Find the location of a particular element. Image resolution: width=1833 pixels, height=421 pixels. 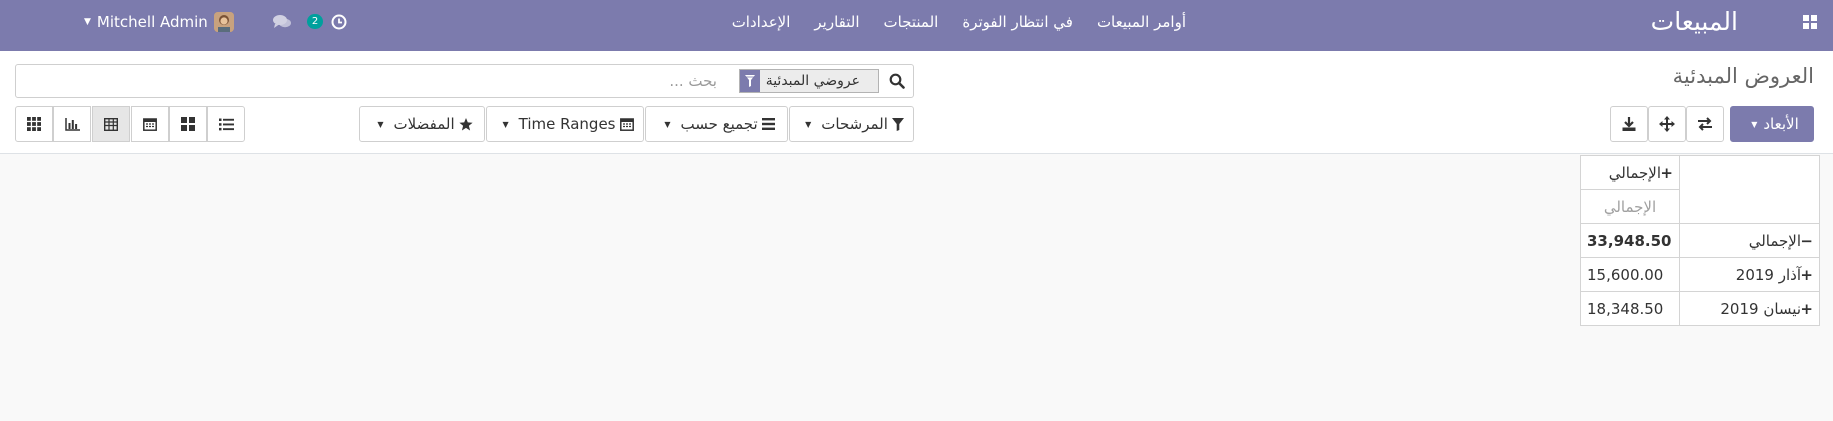

pivot-row-header-total: −الإجمالي is located at coordinates (1749, 240).